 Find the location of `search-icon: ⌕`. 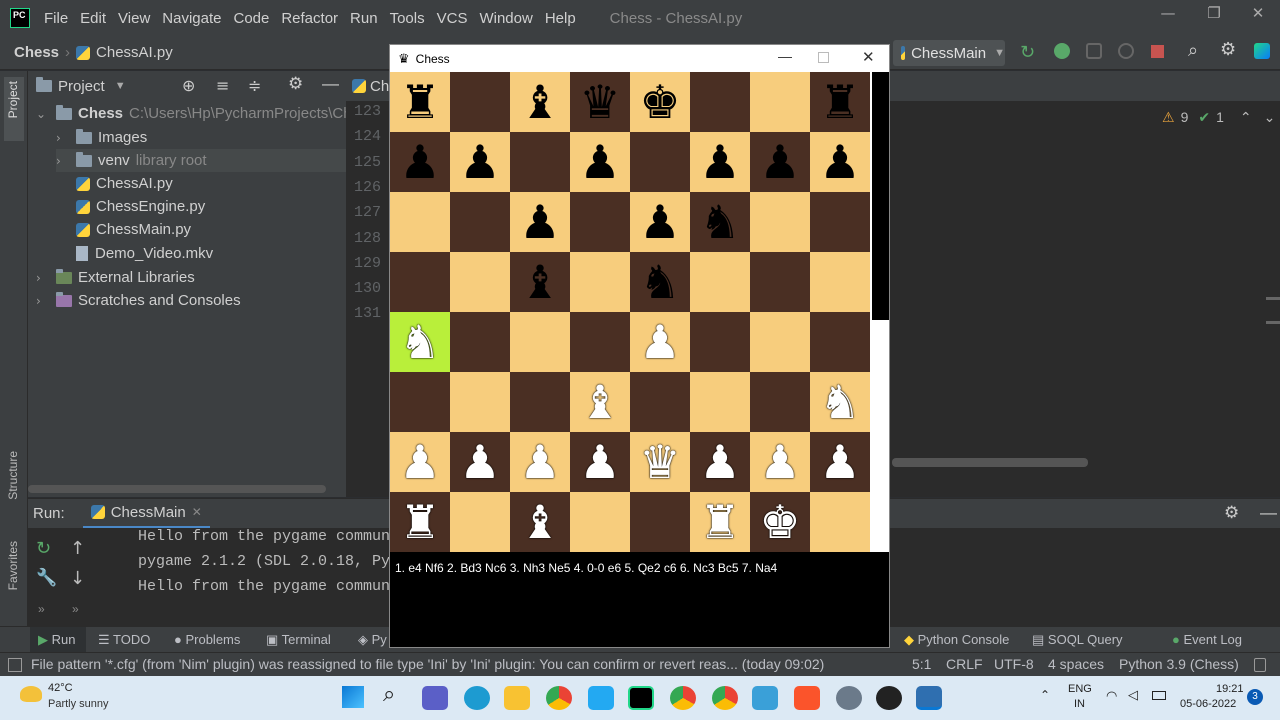

search-icon: ⌕ is located at coordinates (1193, 50).